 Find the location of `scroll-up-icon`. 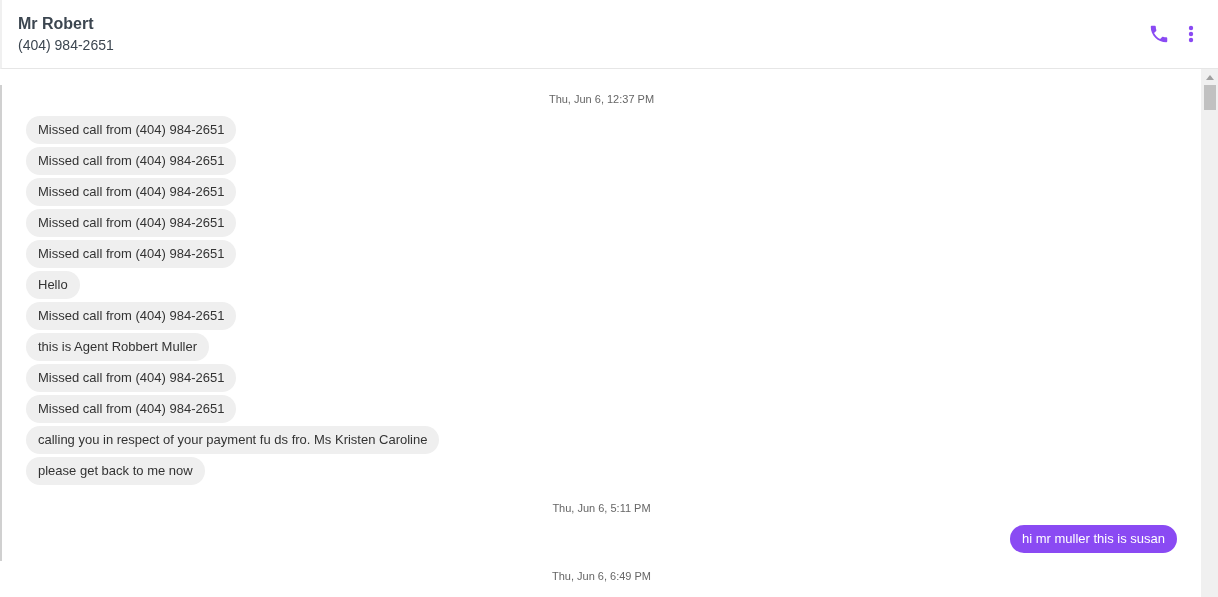

scroll-up-icon is located at coordinates (1209, 77).